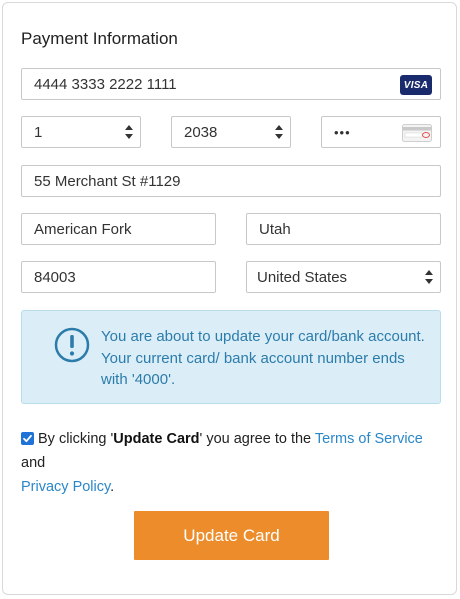 This screenshot has height=599, width=460. What do you see at coordinates (231, 84) in the screenshot?
I see `card-number-field: 4444 3333 2222 1111 VISA` at bounding box center [231, 84].